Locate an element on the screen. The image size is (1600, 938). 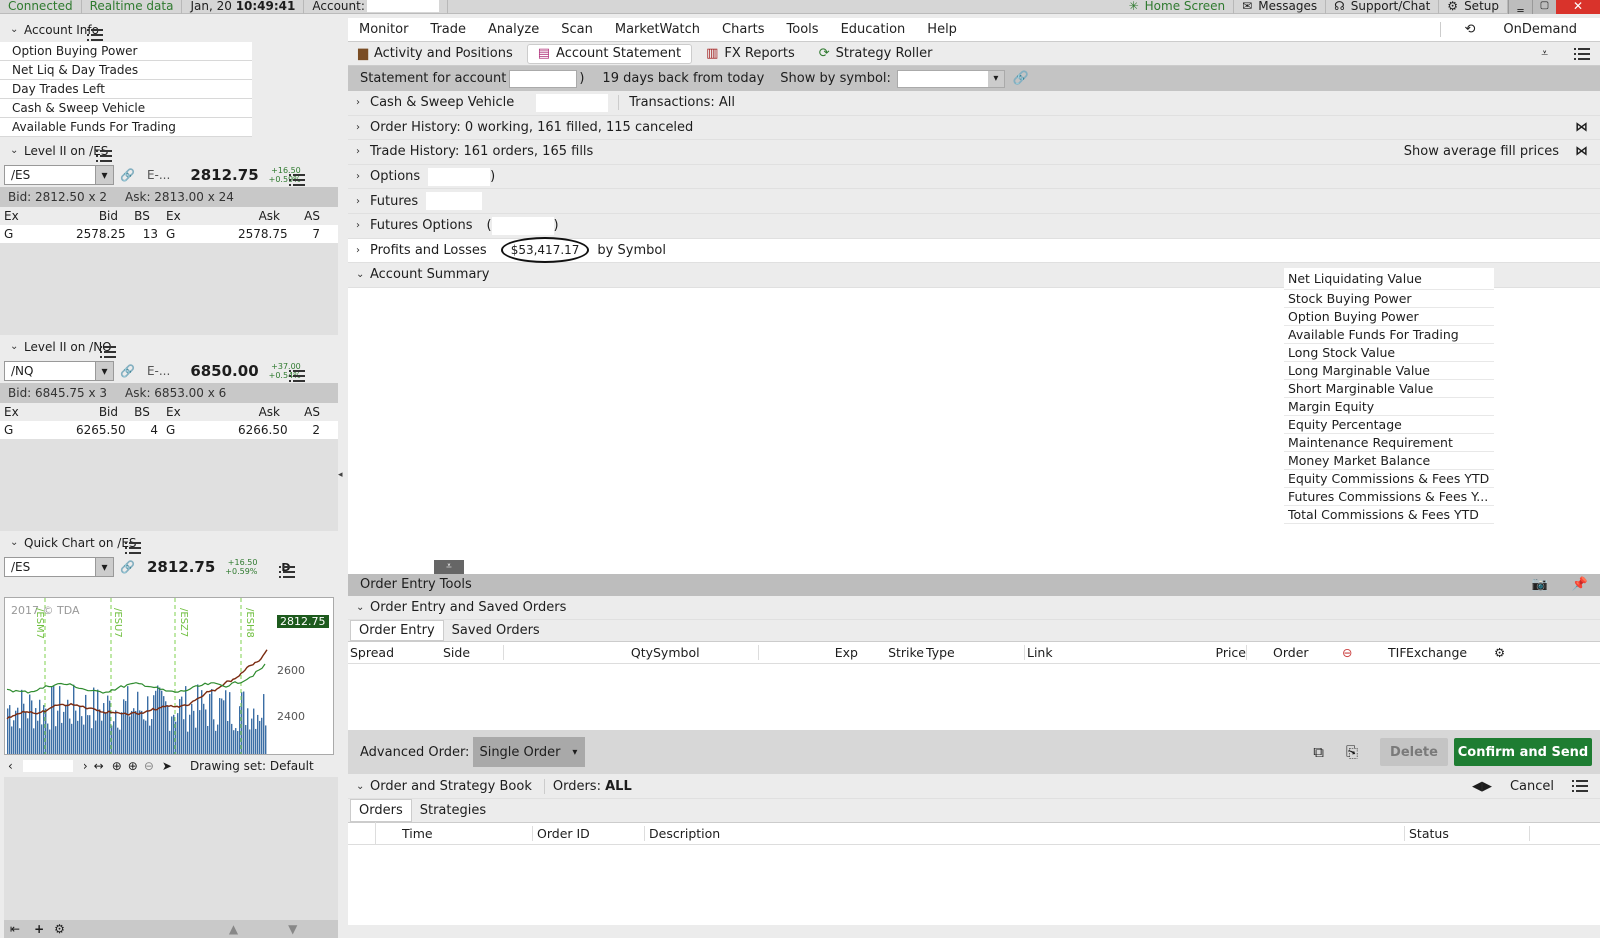
section-futures-options: › Futures Options() is located at coordinates (974, 226).